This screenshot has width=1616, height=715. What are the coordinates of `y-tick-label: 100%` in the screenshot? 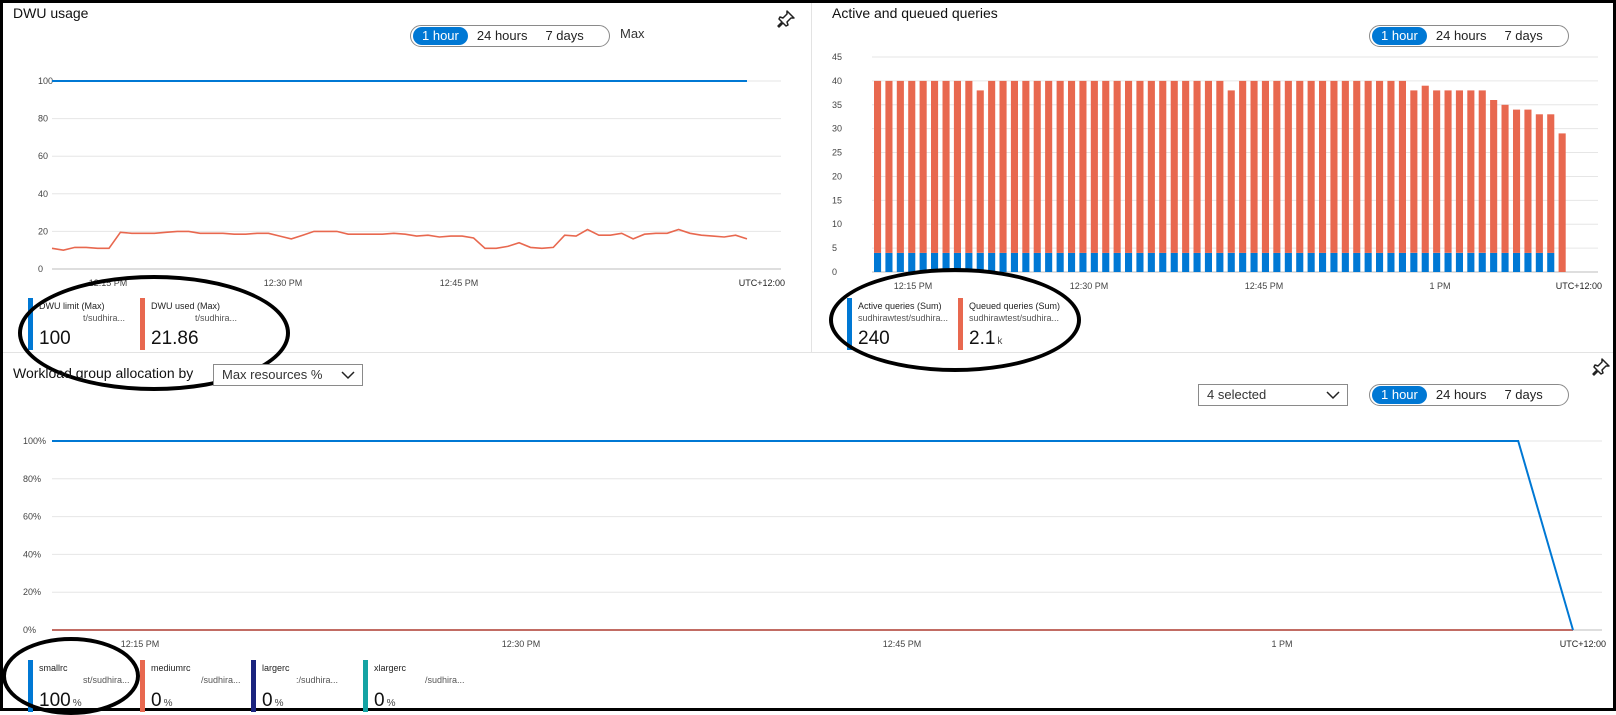 It's located at (34, 441).